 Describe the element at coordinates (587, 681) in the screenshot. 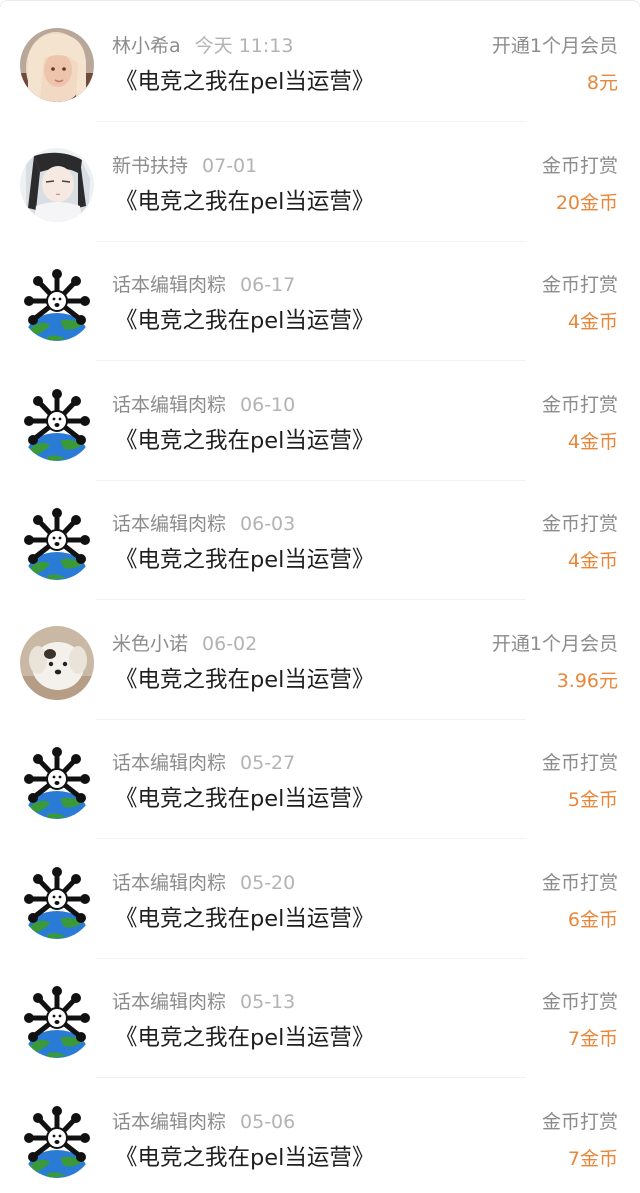

I see `record-amount: 3.96元` at that location.